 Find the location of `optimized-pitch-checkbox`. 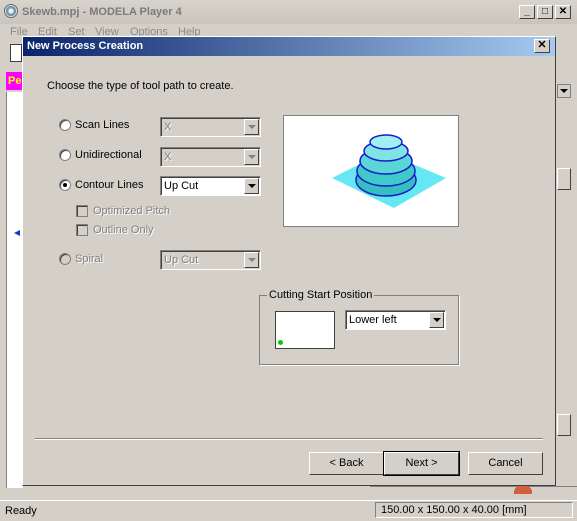

optimized-pitch-checkbox is located at coordinates (82, 211).